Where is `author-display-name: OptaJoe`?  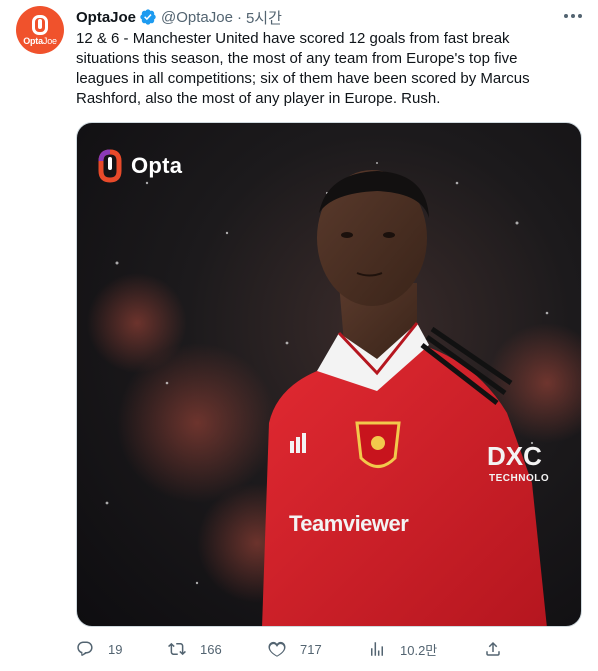
author-display-name: OptaJoe is located at coordinates (106, 17).